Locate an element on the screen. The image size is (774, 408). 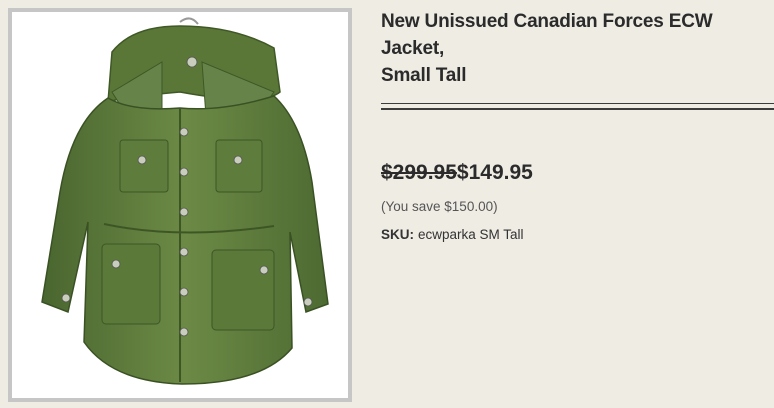
sku-value: ecwparka SM Tall is located at coordinates (471, 234).